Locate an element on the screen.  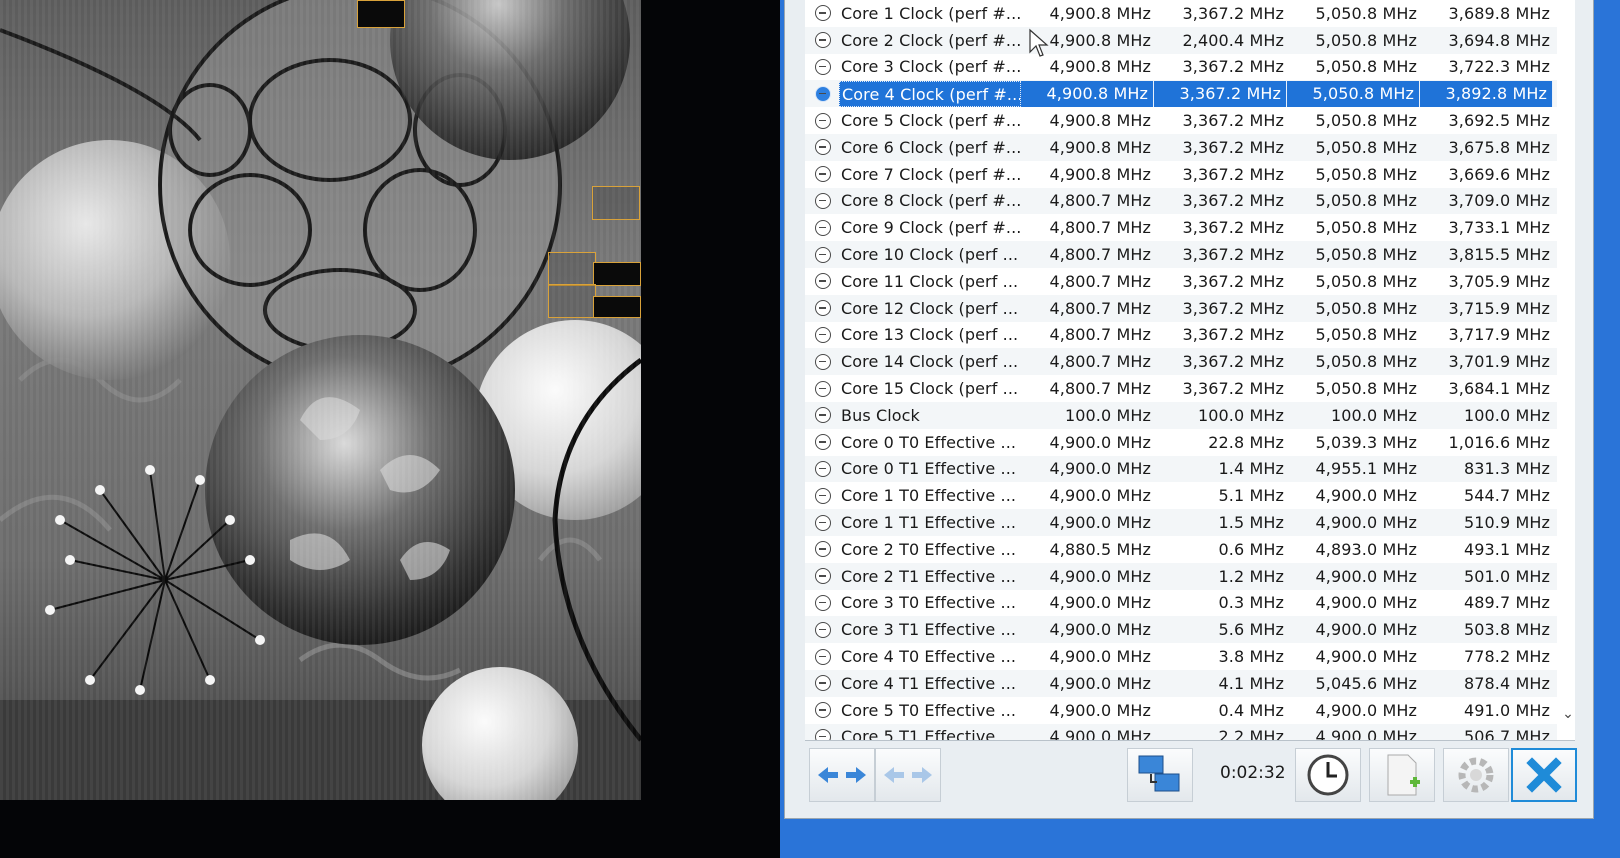
render-tile is located at coordinates (572, 301).